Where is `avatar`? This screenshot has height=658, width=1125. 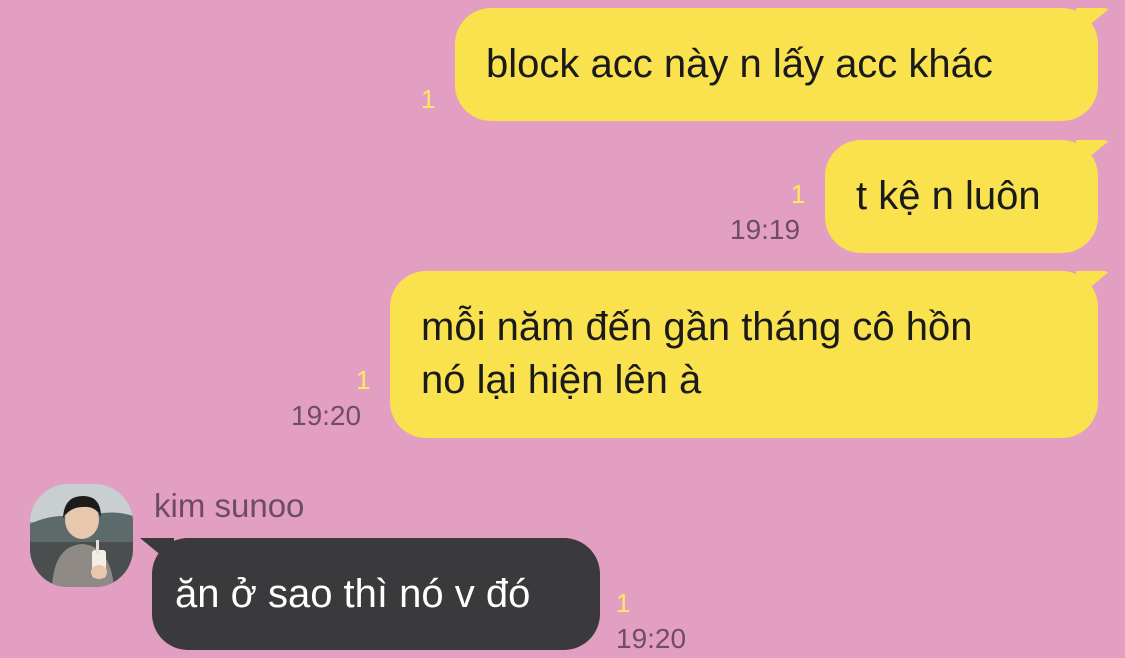 avatar is located at coordinates (81, 535).